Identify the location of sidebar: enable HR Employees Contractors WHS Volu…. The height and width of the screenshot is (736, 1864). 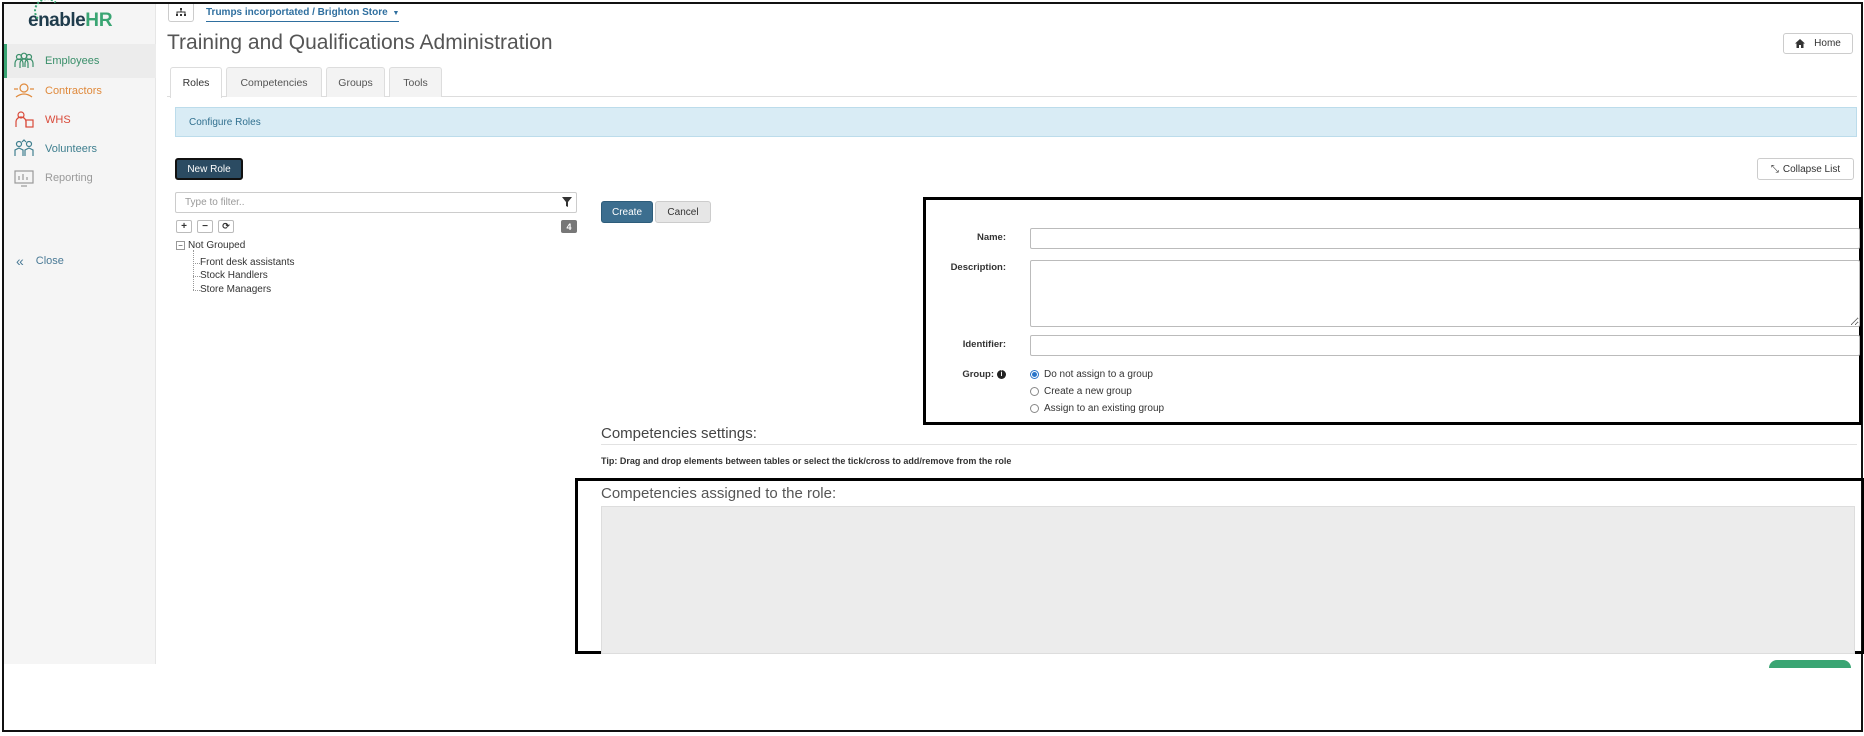
(80, 332).